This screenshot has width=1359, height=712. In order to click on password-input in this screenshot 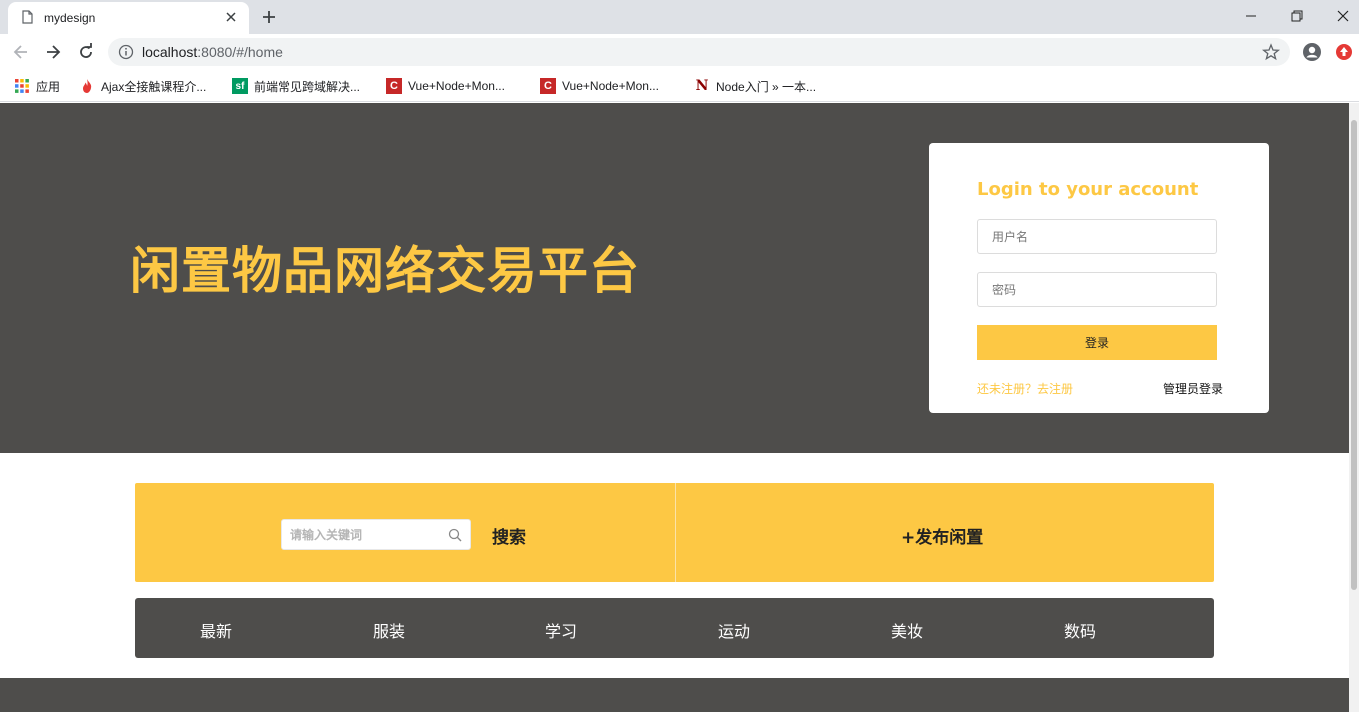, I will do `click(1097, 289)`.